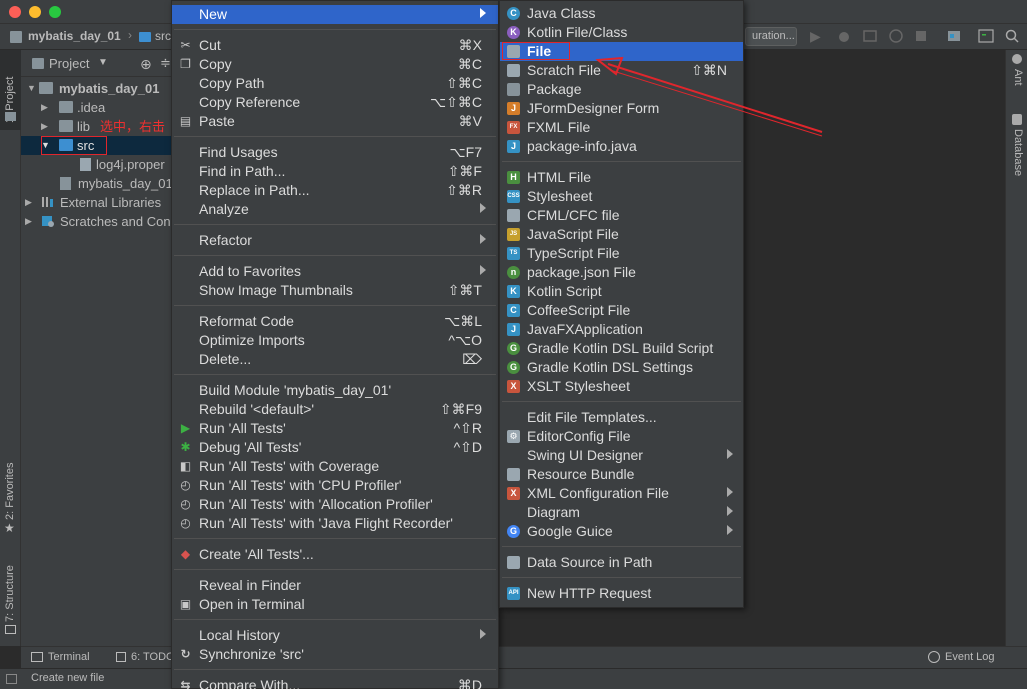 This screenshot has height=689, width=1027. I want to click on stop-icon, so click(921, 36).